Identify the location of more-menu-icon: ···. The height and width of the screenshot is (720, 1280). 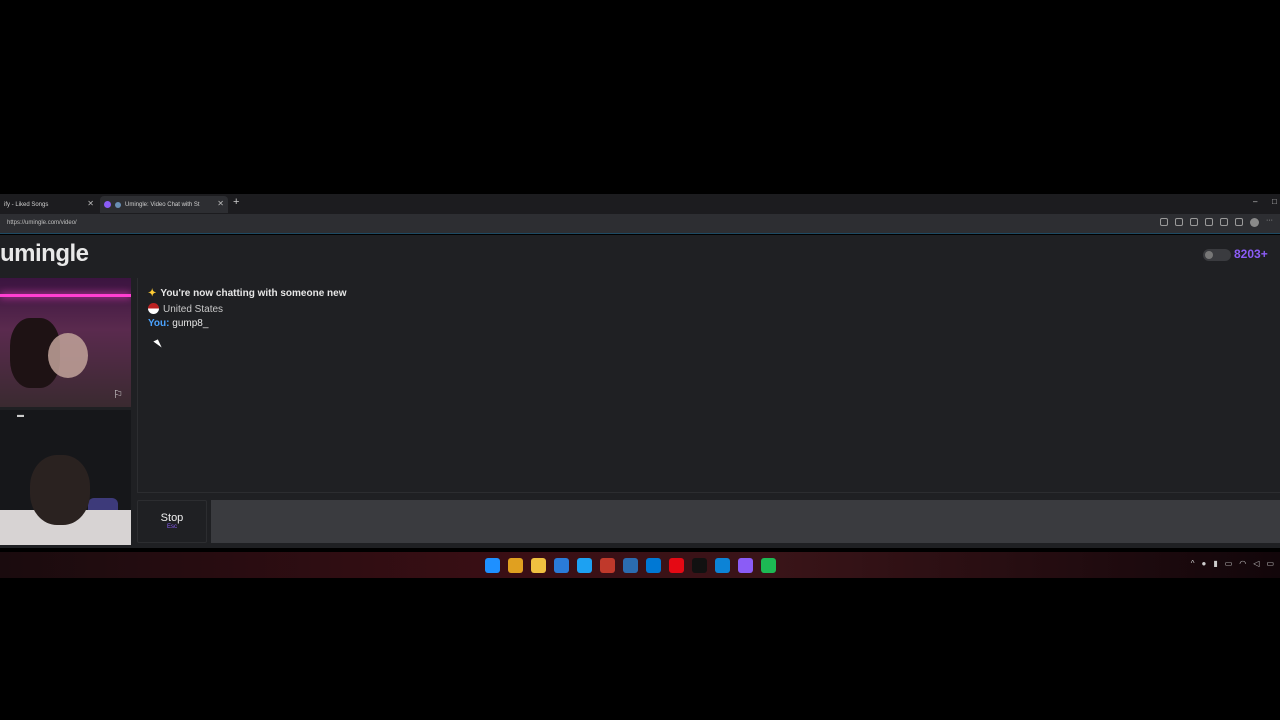
(1270, 221).